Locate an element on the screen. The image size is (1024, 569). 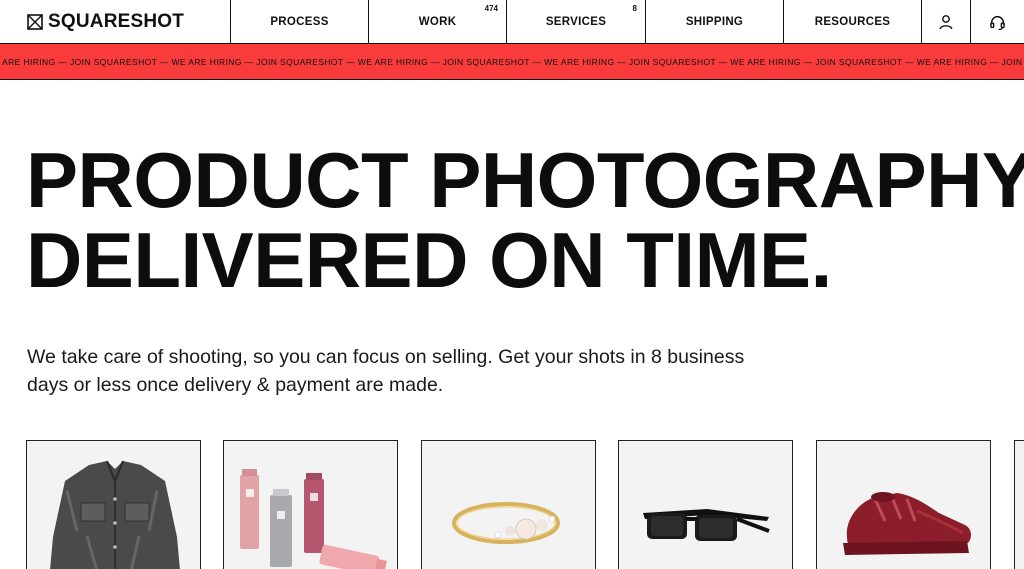
nav-label: WORK is located at coordinates (437, 22).